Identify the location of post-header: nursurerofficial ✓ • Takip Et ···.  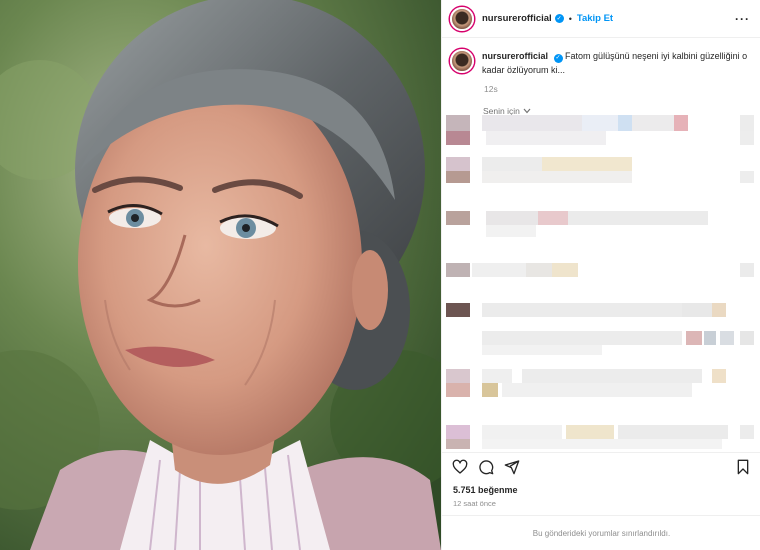
(601, 19).